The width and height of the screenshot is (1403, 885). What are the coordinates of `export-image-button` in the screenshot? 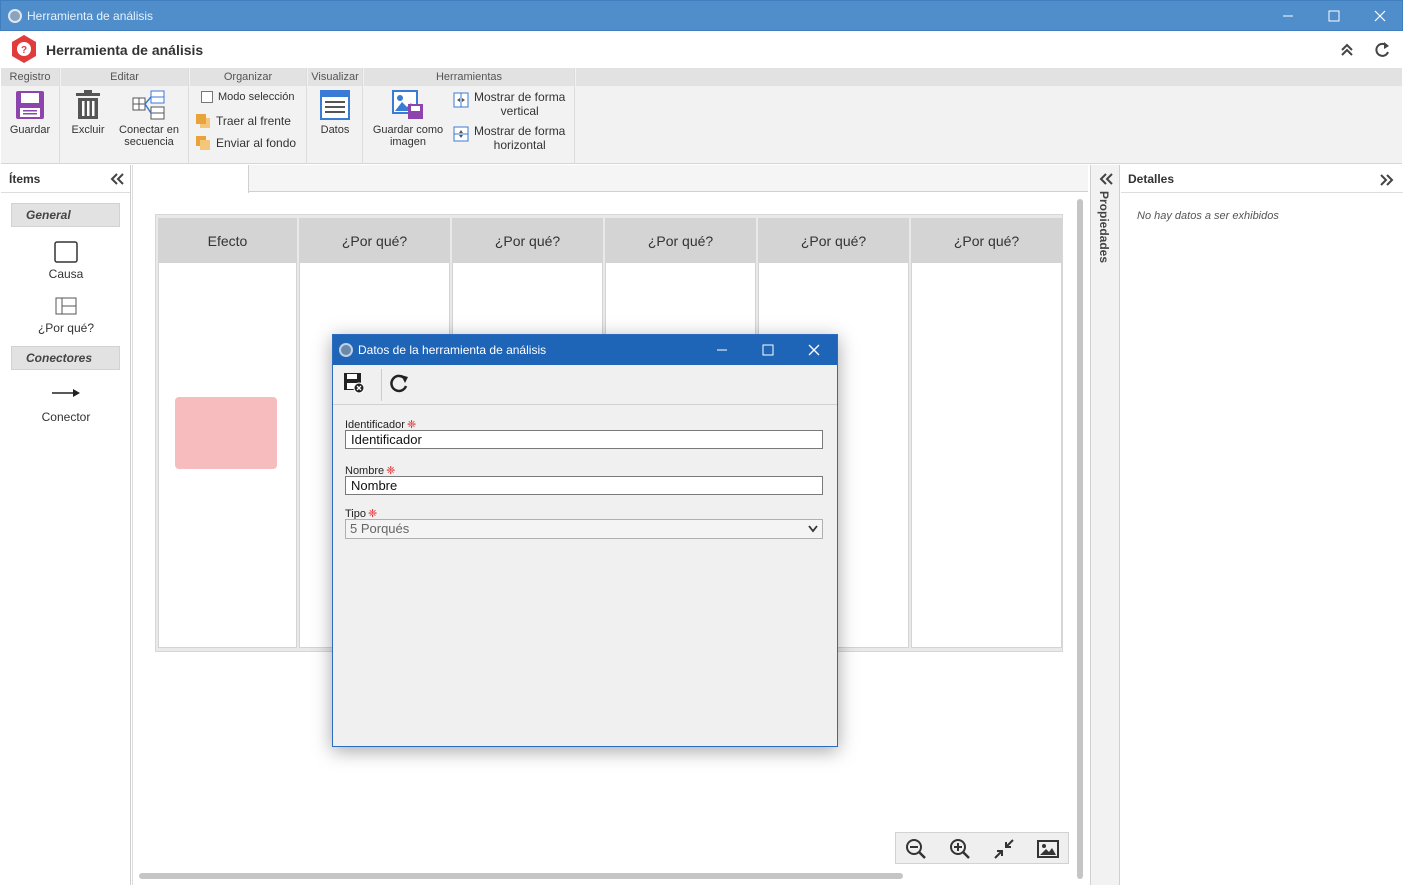 It's located at (1048, 849).